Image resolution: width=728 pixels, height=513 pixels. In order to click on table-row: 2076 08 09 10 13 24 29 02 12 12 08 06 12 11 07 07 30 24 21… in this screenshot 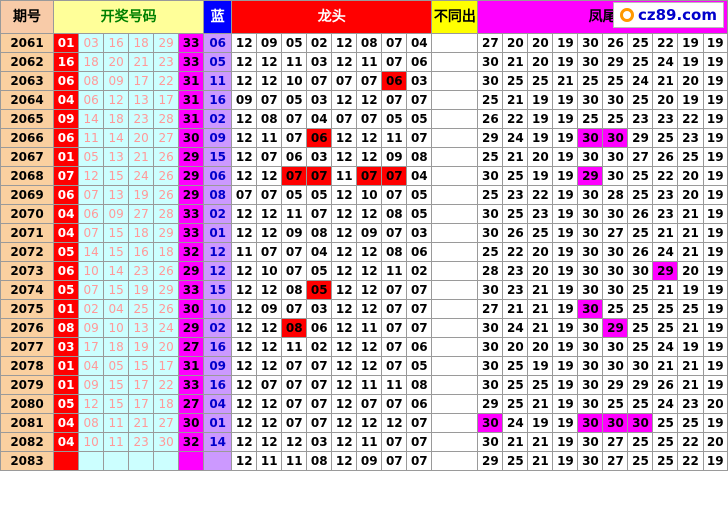, I will do `click(364, 328)`.